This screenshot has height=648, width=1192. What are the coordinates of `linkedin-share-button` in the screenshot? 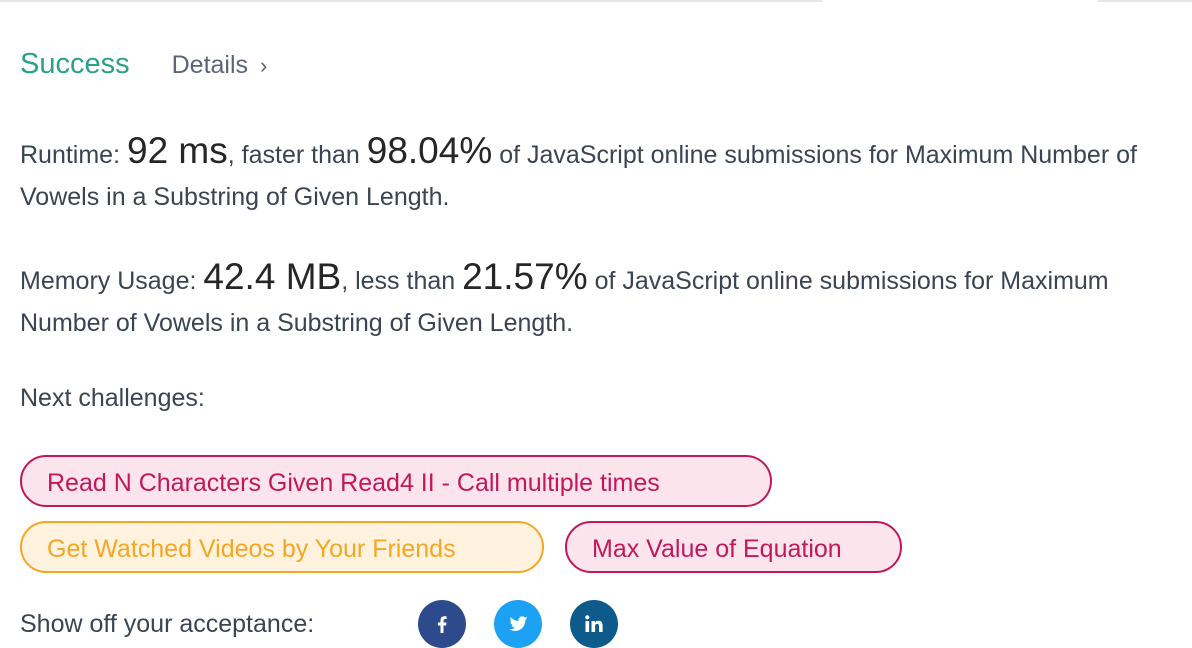 It's located at (594, 624).